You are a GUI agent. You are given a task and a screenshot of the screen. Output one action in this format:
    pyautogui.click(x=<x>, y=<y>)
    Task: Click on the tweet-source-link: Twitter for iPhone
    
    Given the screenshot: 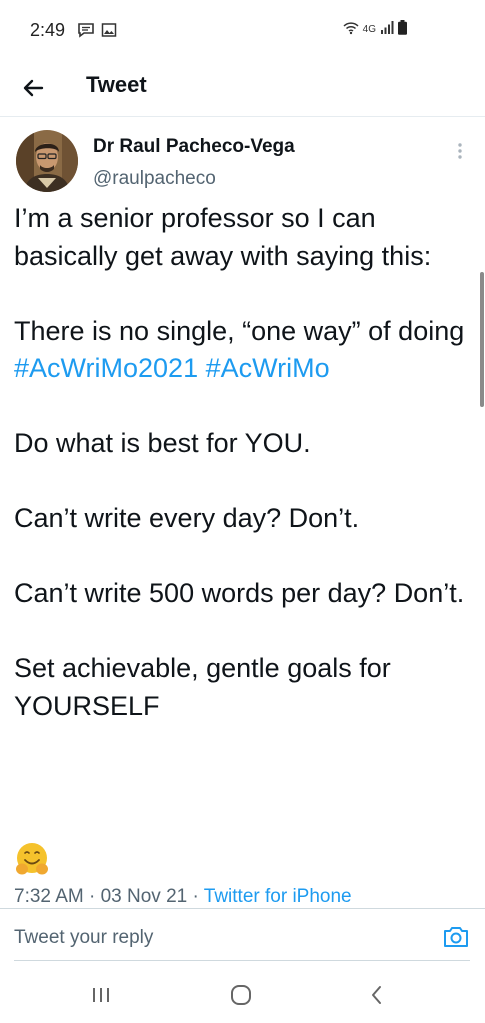 What is the action you would take?
    pyautogui.click(x=278, y=896)
    